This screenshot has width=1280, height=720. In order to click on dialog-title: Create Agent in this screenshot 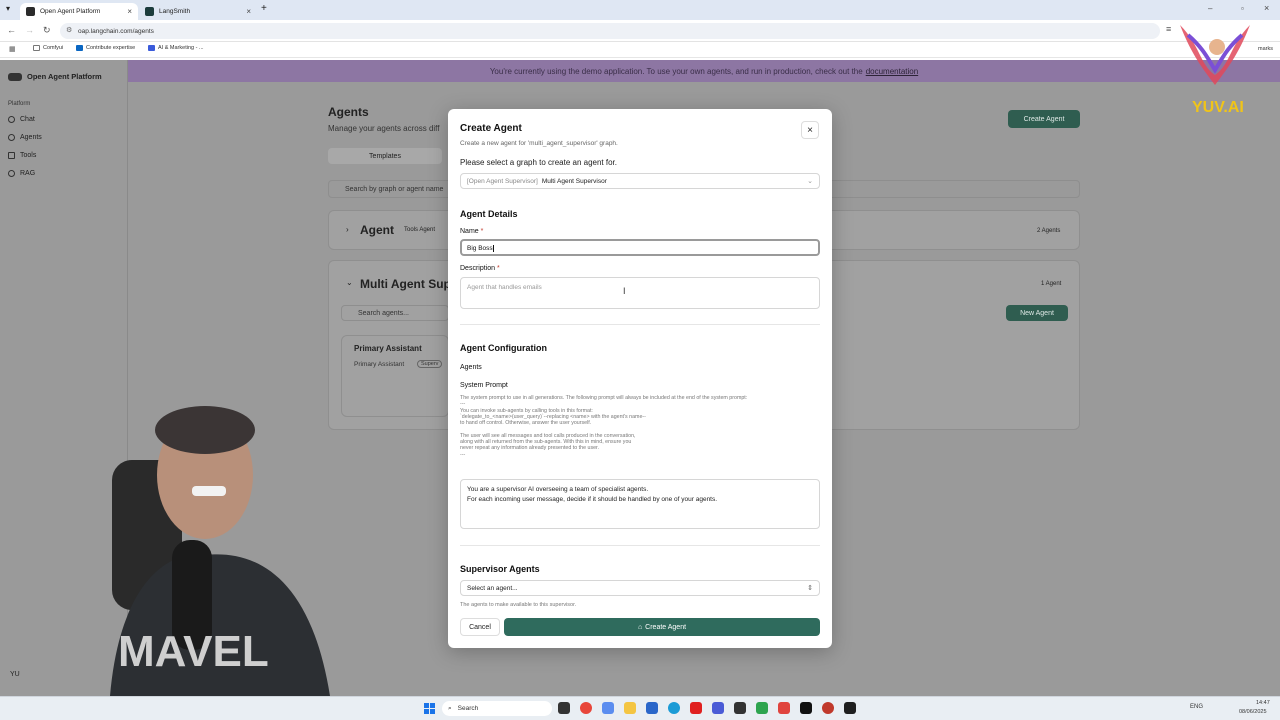, I will do `click(491, 128)`.